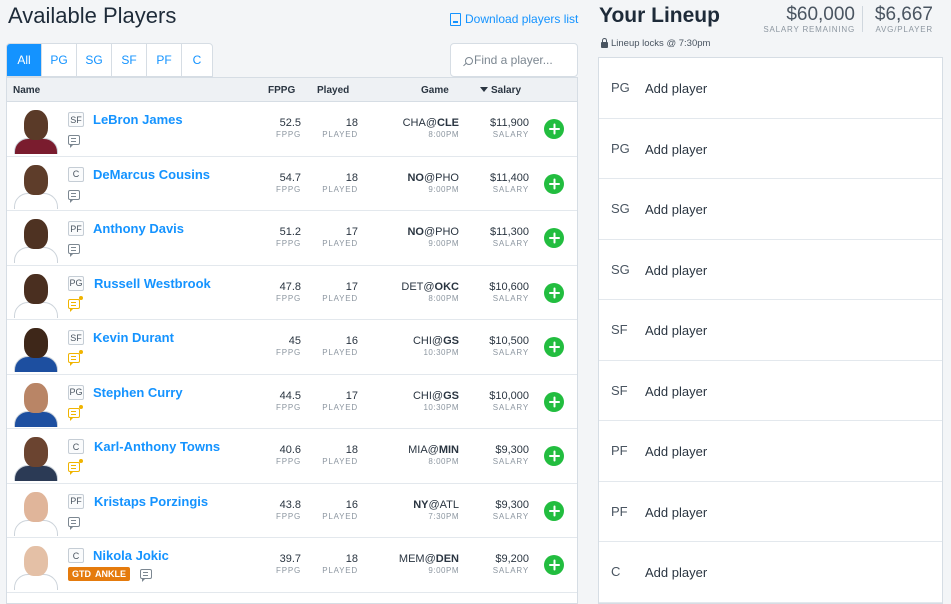 The width and height of the screenshot is (951, 604). I want to click on game-home-team: MIN, so click(448, 450).